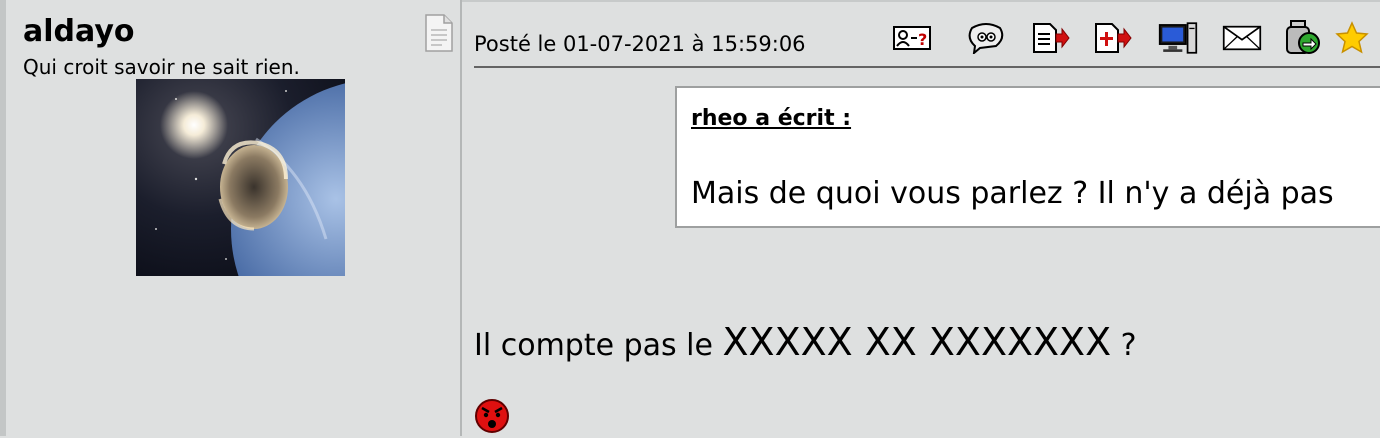 The image size is (1380, 438). What do you see at coordinates (1242, 38) in the screenshot?
I see `mail-icon` at bounding box center [1242, 38].